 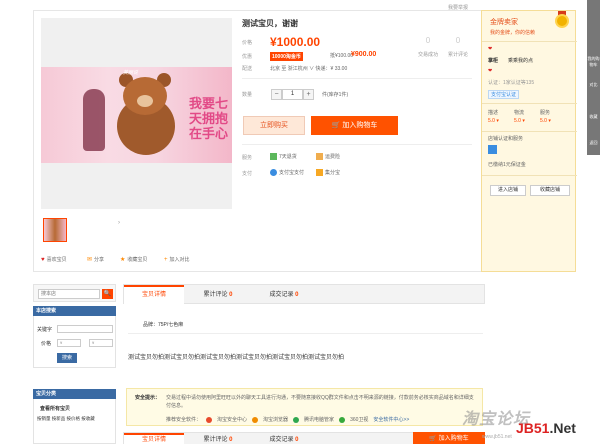 What do you see at coordinates (66, 419) in the screenshot?
I see `sort-links: 按销量 按新品 按价格 按收藏` at bounding box center [66, 419].